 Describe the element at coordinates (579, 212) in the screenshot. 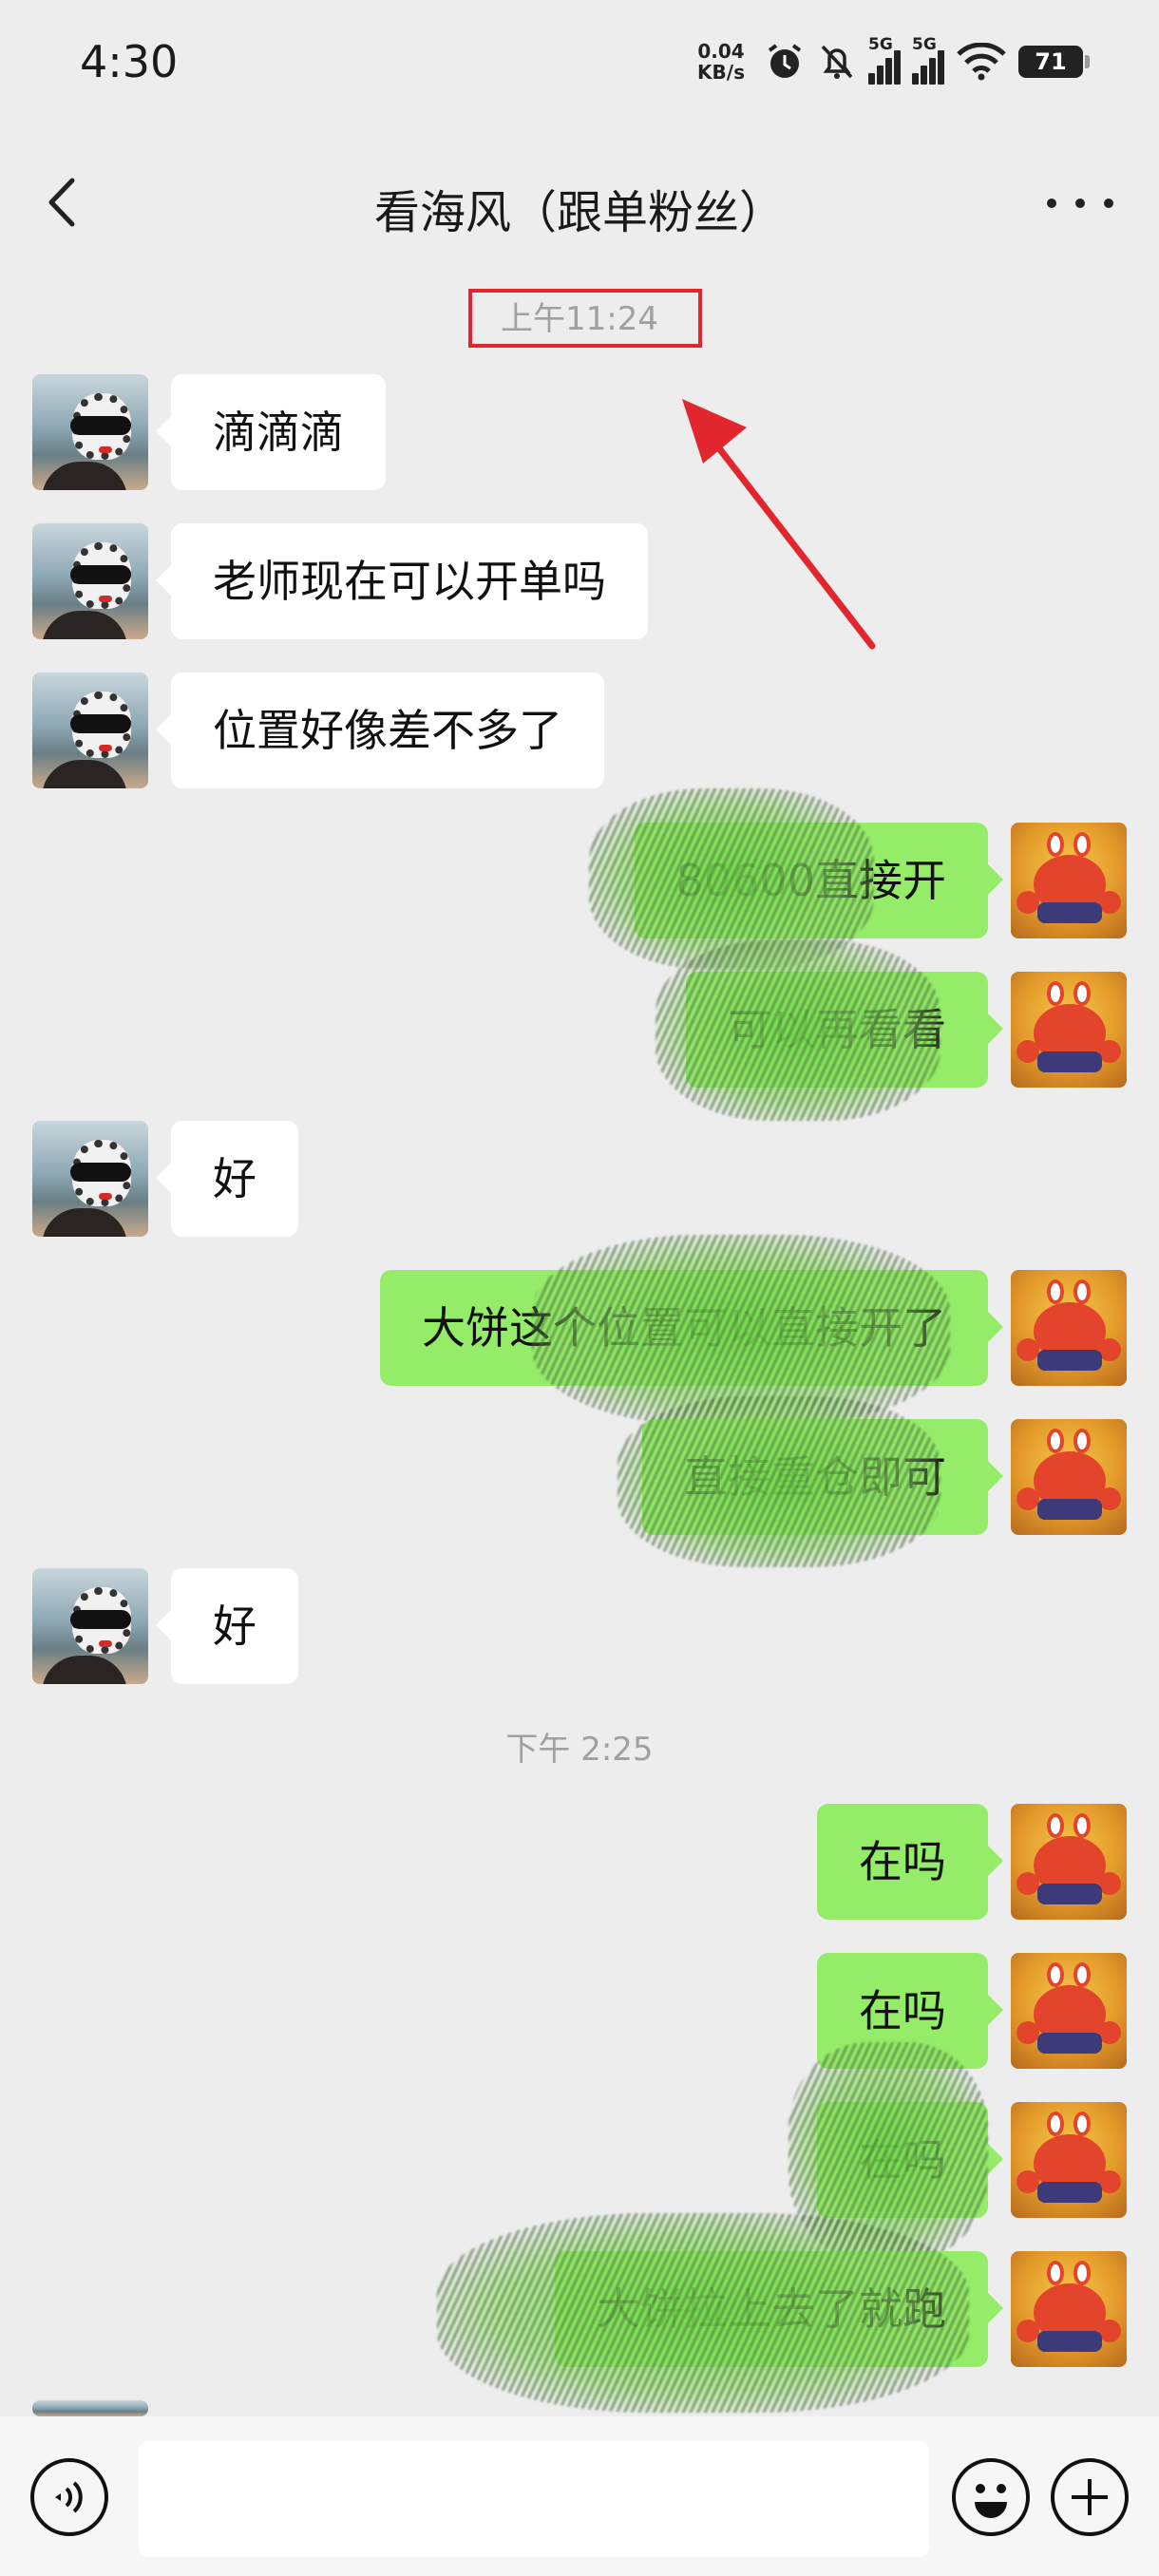

I see `chat-title: 看海风（跟单粉丝）` at that location.